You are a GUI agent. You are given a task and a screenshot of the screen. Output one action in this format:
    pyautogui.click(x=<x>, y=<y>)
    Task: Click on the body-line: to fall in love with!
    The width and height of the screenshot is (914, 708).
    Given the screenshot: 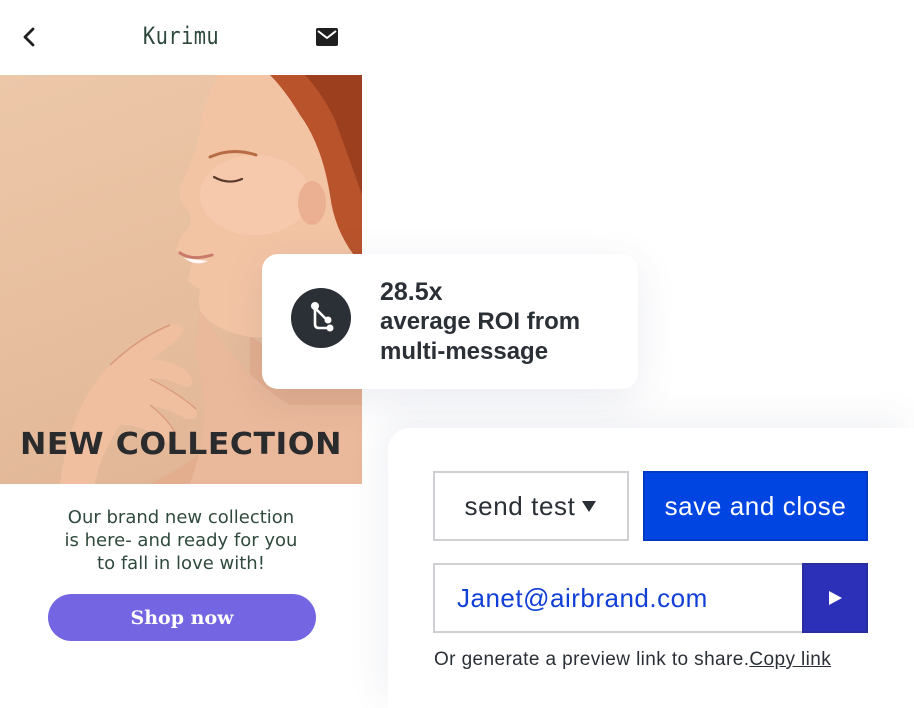 What is the action you would take?
    pyautogui.click(x=181, y=563)
    